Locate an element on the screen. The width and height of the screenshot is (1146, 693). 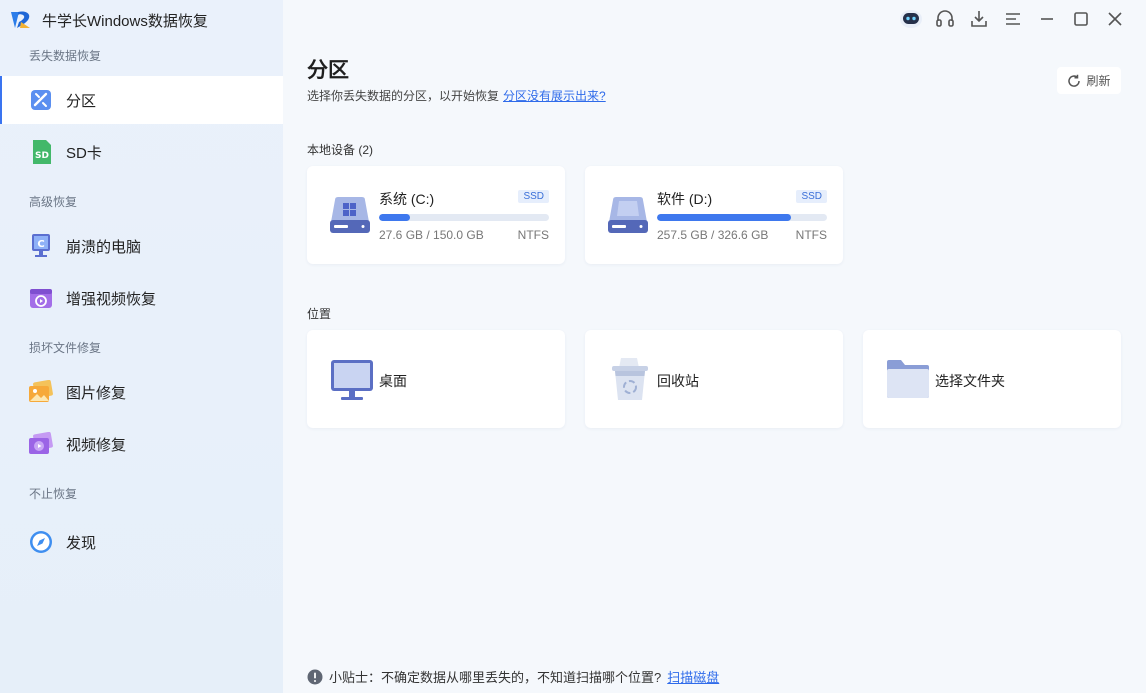
locations-heading: 位置 is located at coordinates (319, 314).